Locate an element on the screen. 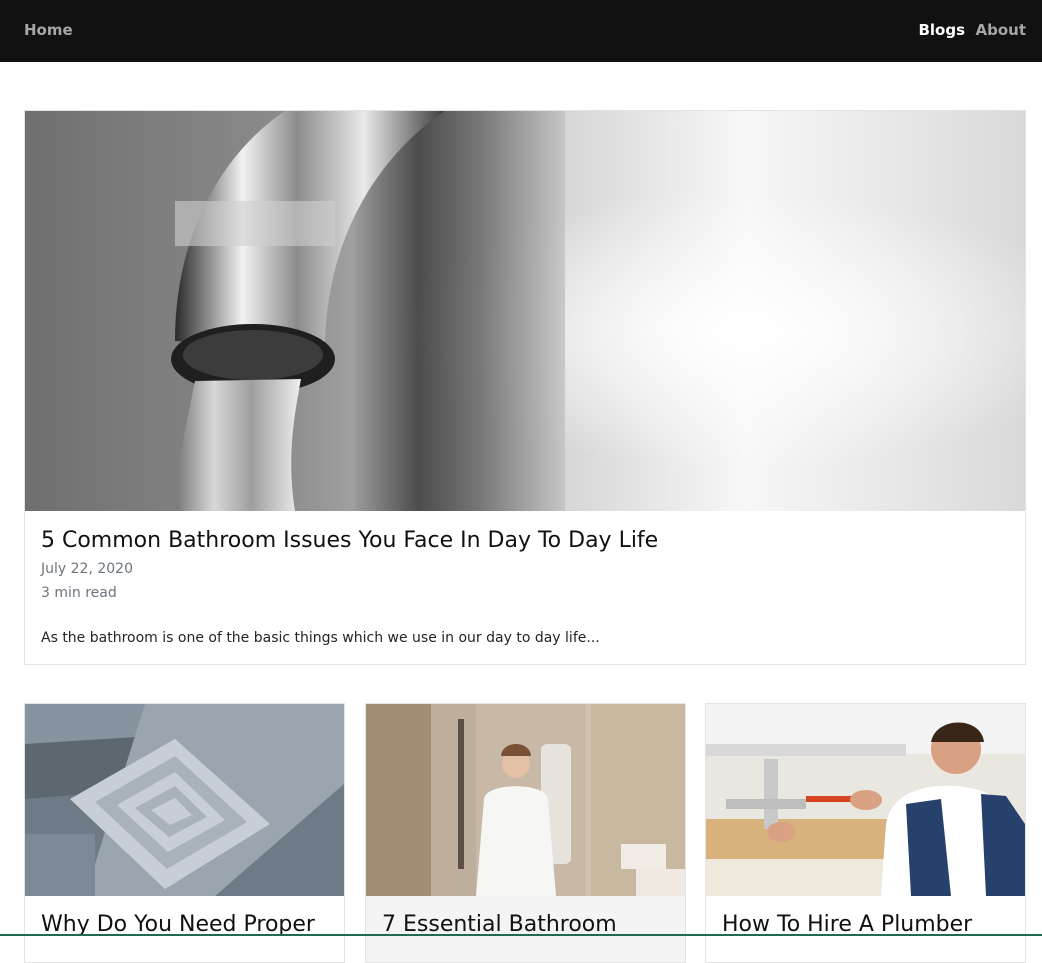 The height and width of the screenshot is (963, 1042). post-card-plumber: How To Hire A Plumber is located at coordinates (865, 833).